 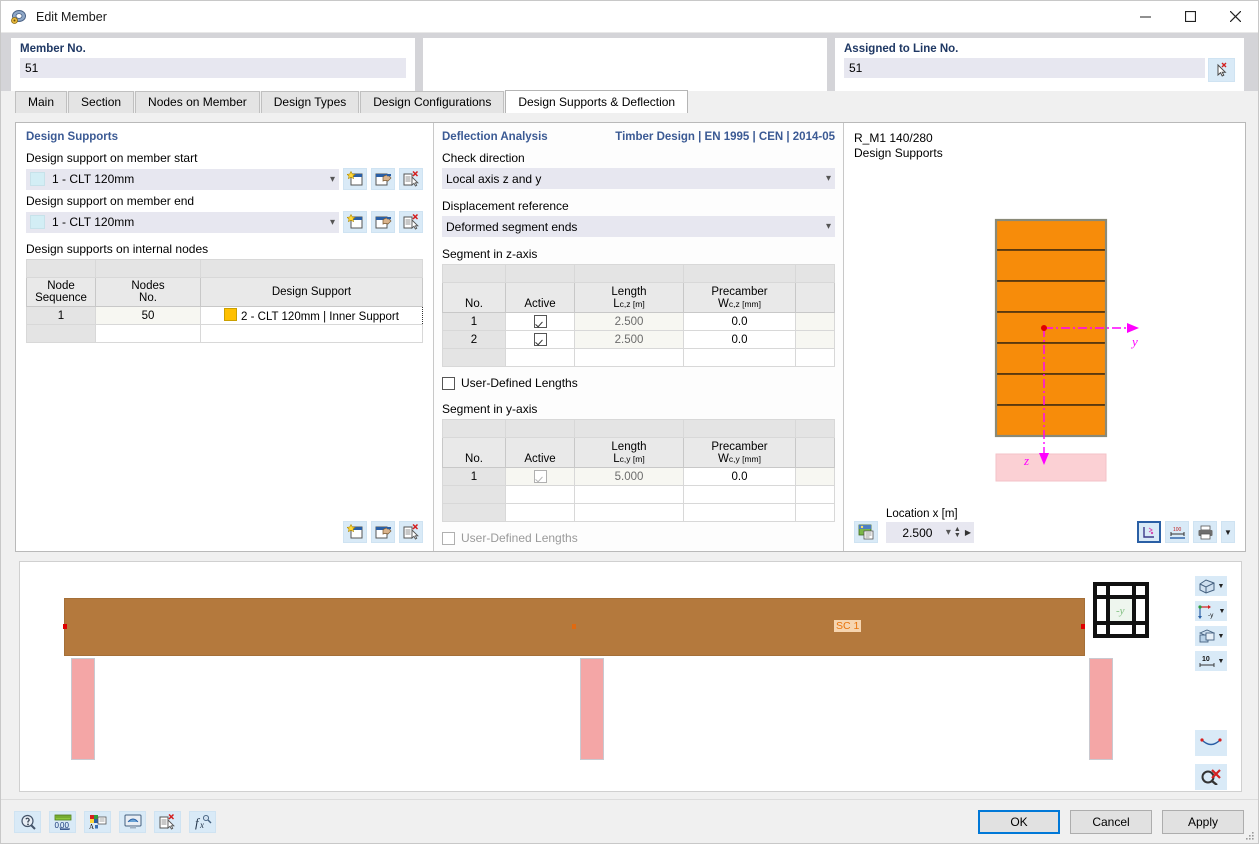 What do you see at coordinates (1024, 68) in the screenshot?
I see `assigned-line-input: 51` at bounding box center [1024, 68].